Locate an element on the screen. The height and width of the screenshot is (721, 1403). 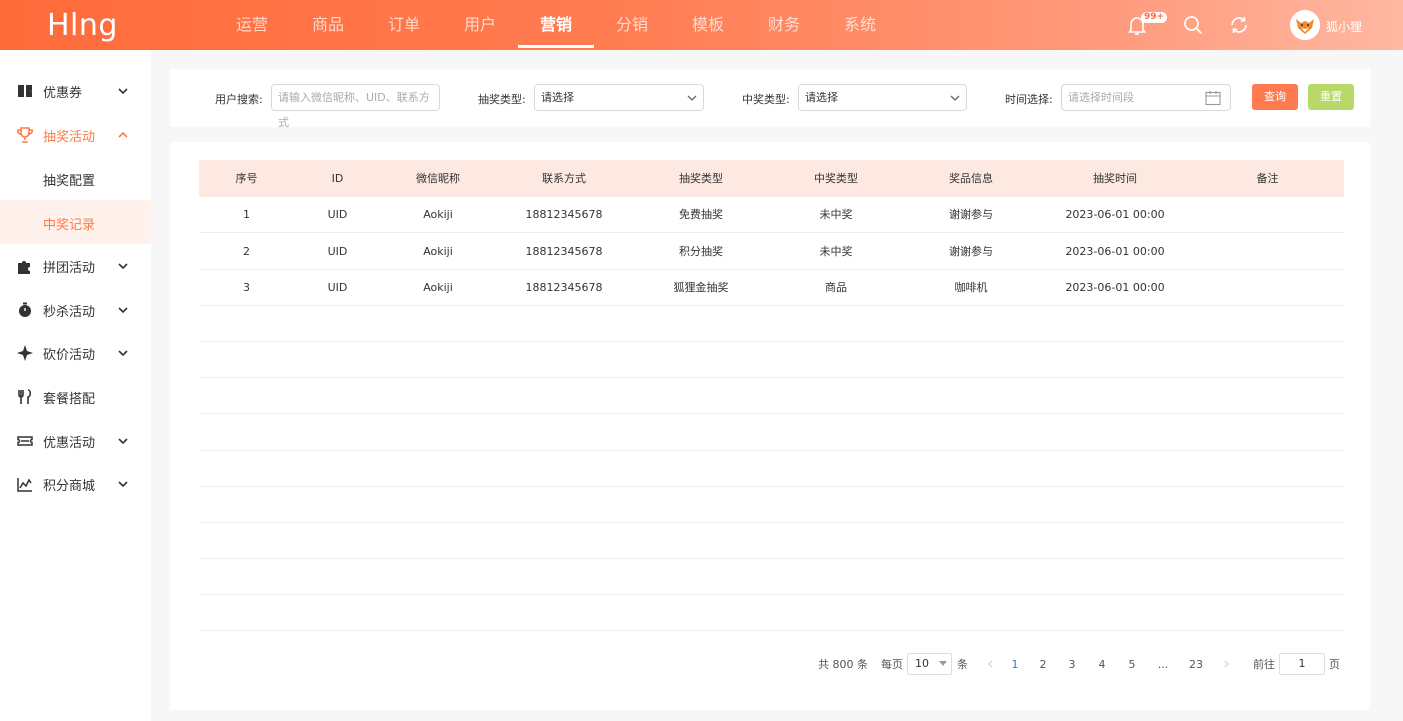
sidebar-item-promotions: 优惠活动 is located at coordinates (75, 441).